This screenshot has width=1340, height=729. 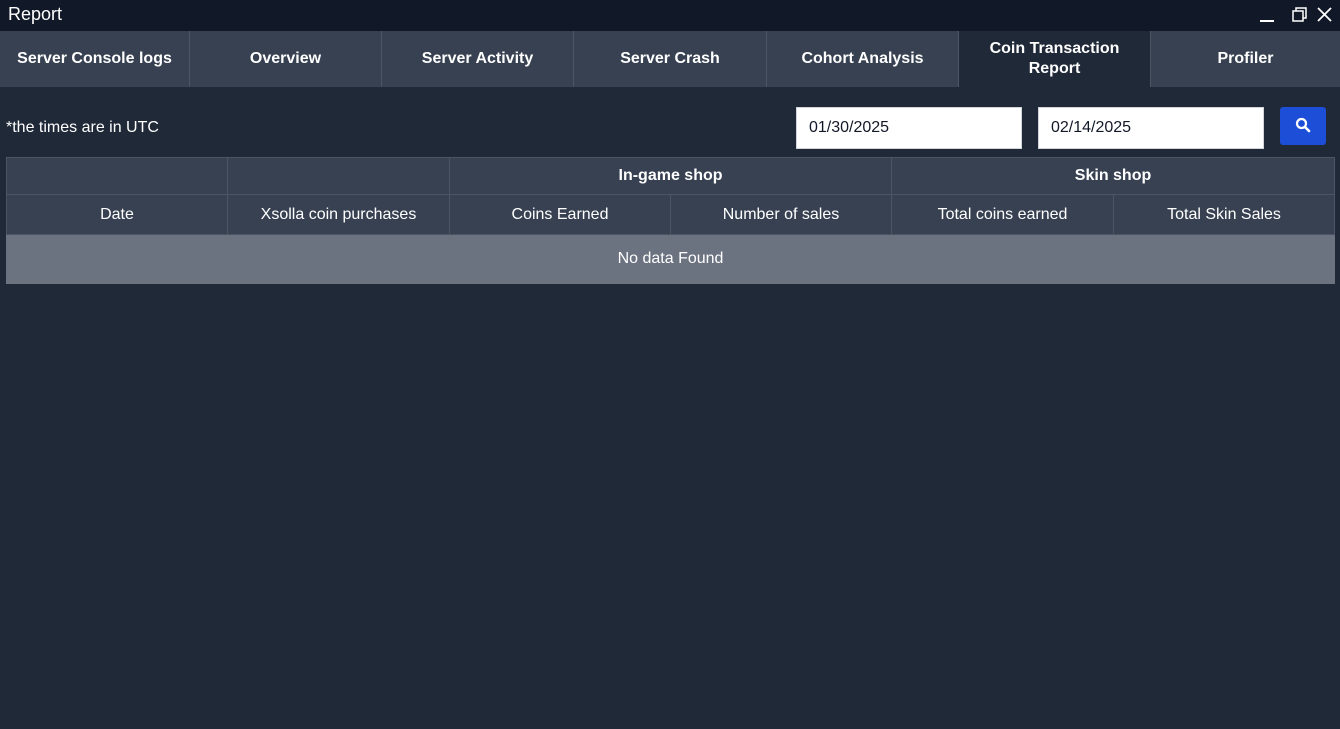 What do you see at coordinates (670, 15) in the screenshot?
I see `title-bar: Report` at bounding box center [670, 15].